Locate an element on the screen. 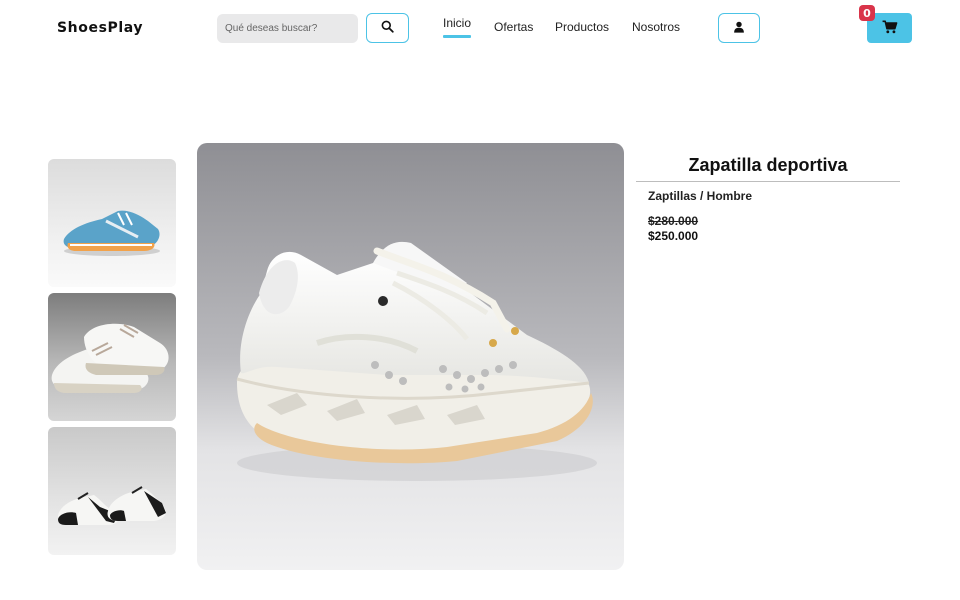 The height and width of the screenshot is (600, 960). cart-count-badge: 0 is located at coordinates (867, 13).